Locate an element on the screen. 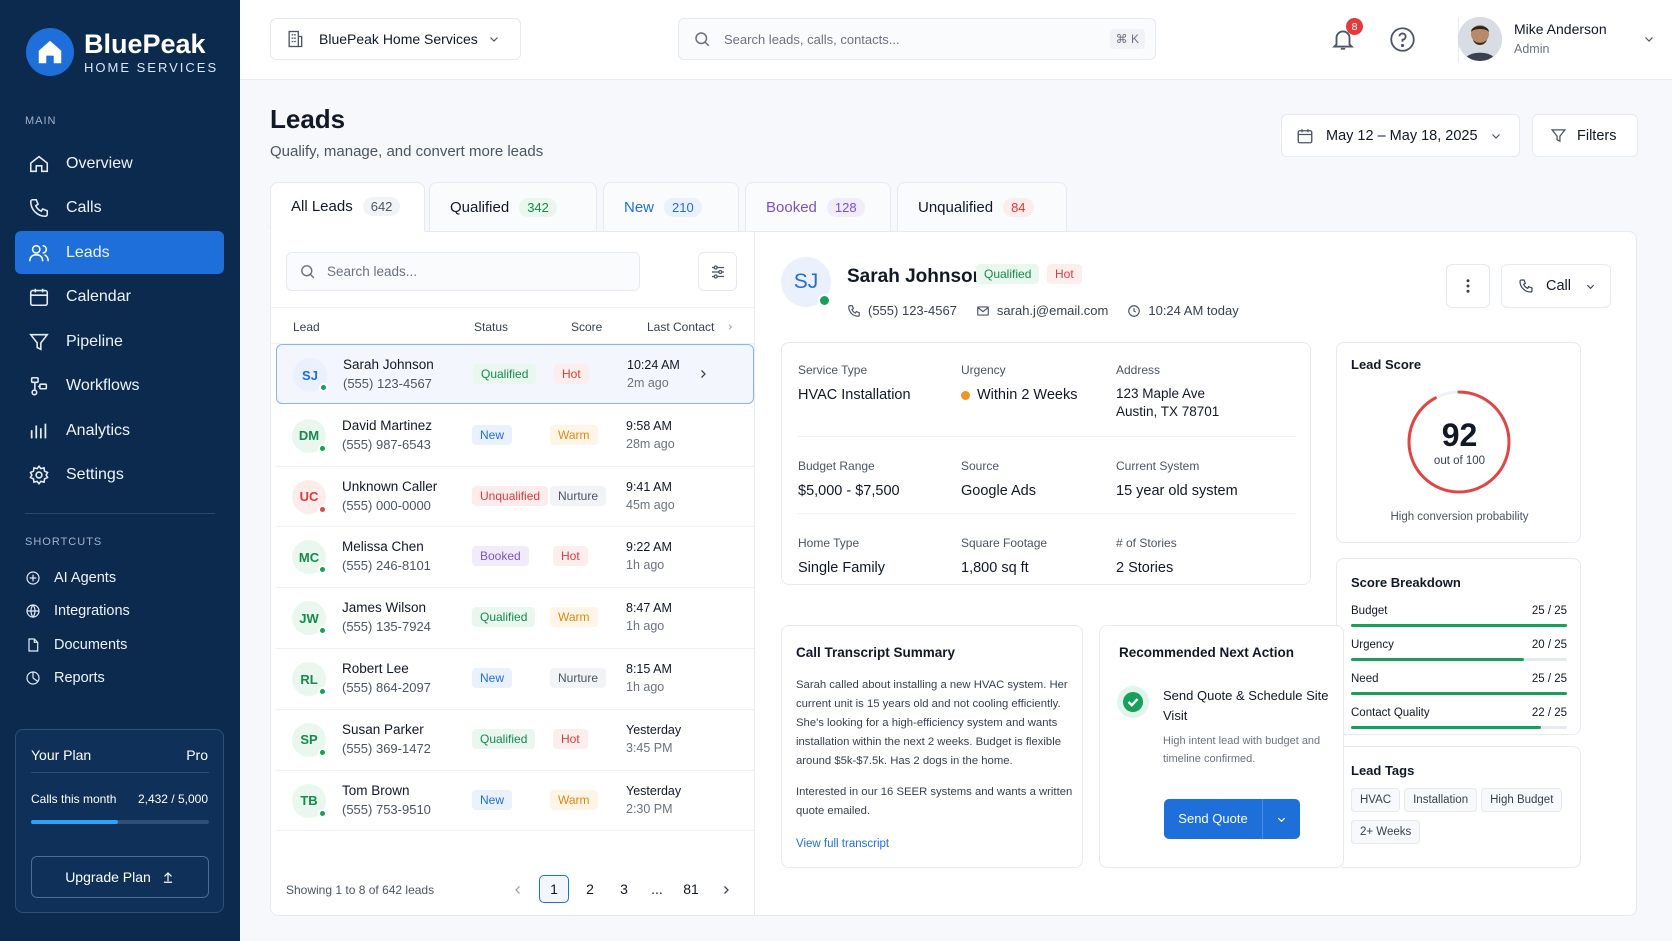  lead-name: Susan Parker is located at coordinates (383, 729).